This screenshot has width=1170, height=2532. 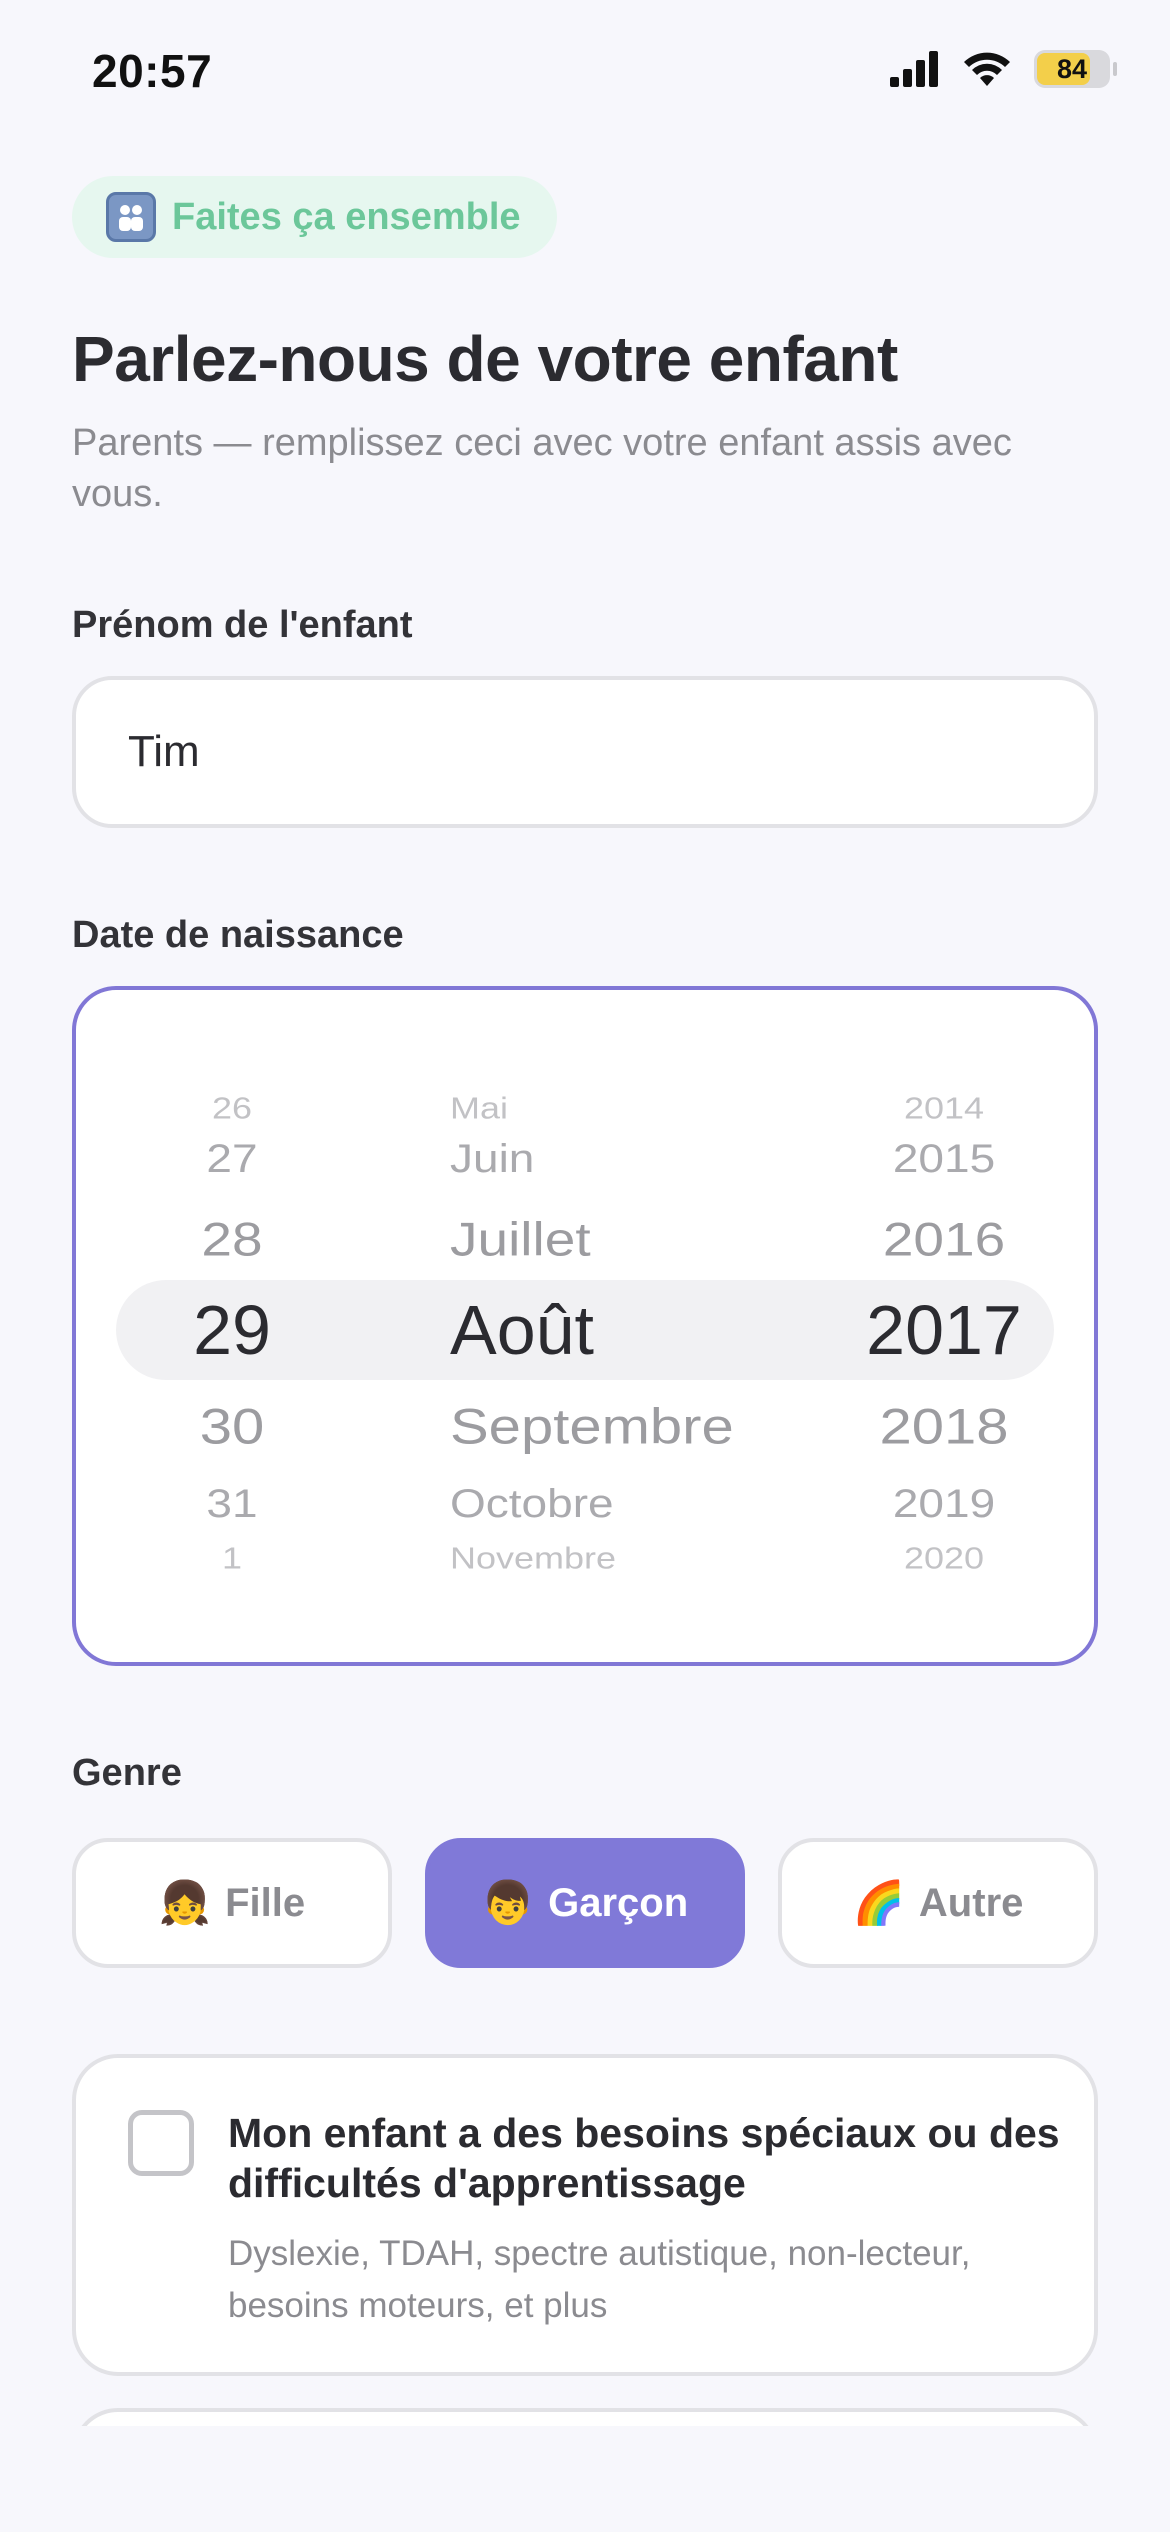 What do you see at coordinates (944, 1108) in the screenshot?
I see `year-item: 2014` at bounding box center [944, 1108].